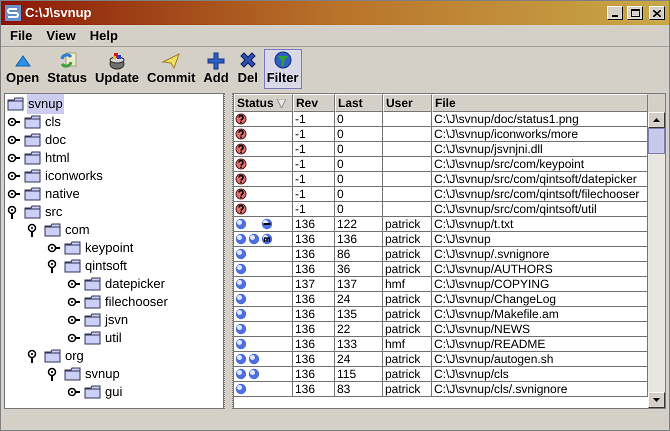 The width and height of the screenshot is (670, 431). I want to click on tree-item: jsvn, so click(117, 320).